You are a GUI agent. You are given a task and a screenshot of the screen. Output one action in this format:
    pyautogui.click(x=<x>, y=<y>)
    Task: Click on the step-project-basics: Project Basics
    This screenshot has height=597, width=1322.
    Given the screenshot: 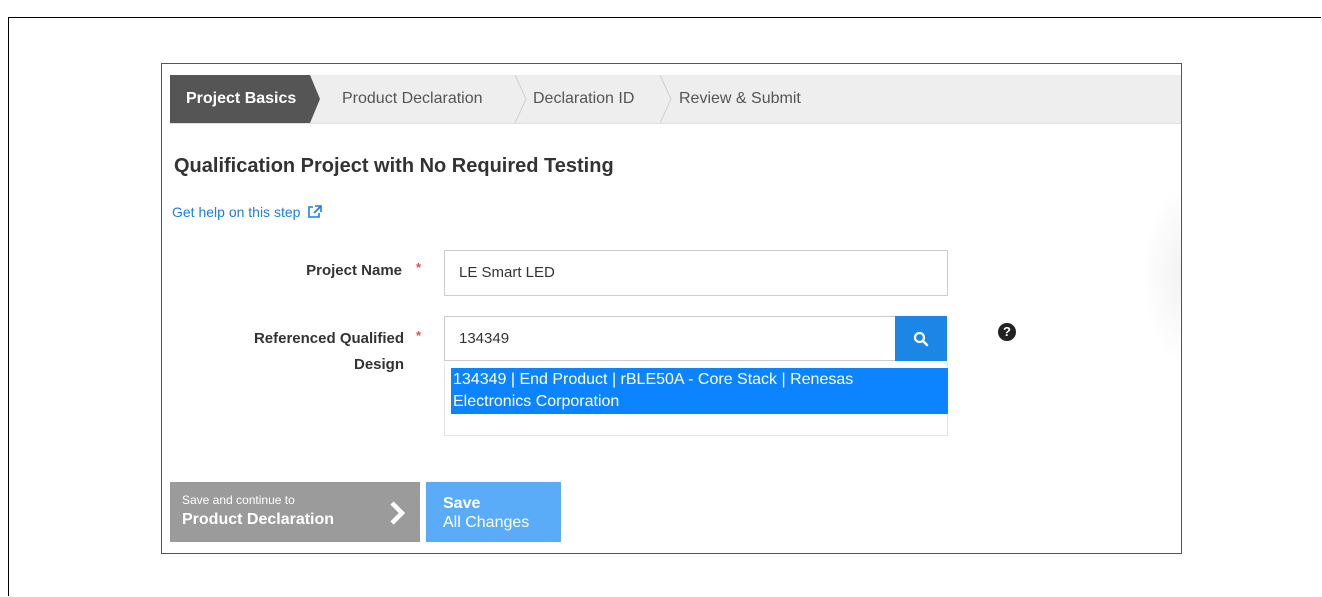 What is the action you would take?
    pyautogui.click(x=245, y=99)
    